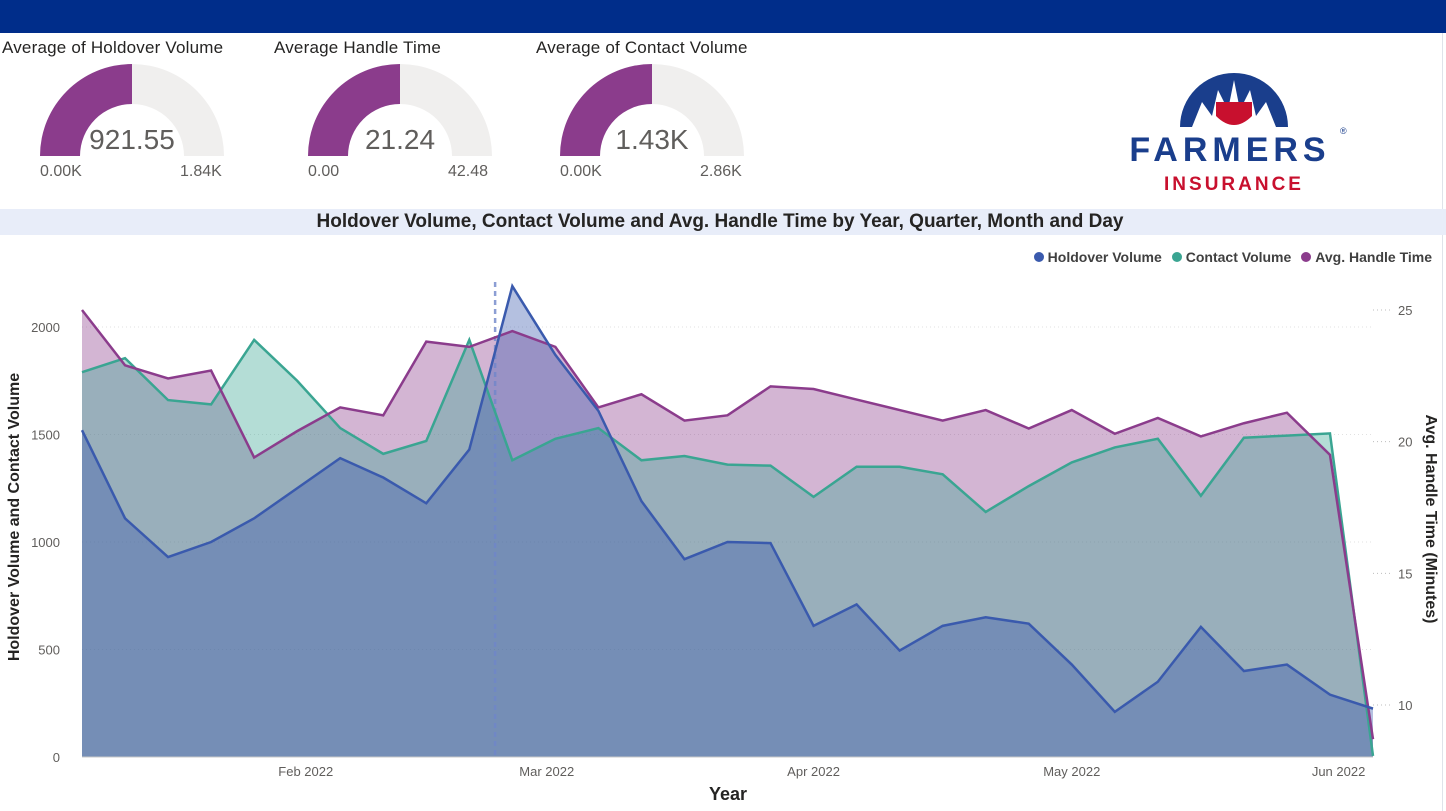 The width and height of the screenshot is (1446, 811). I want to click on gauge-value: 1.43K, so click(652, 139).